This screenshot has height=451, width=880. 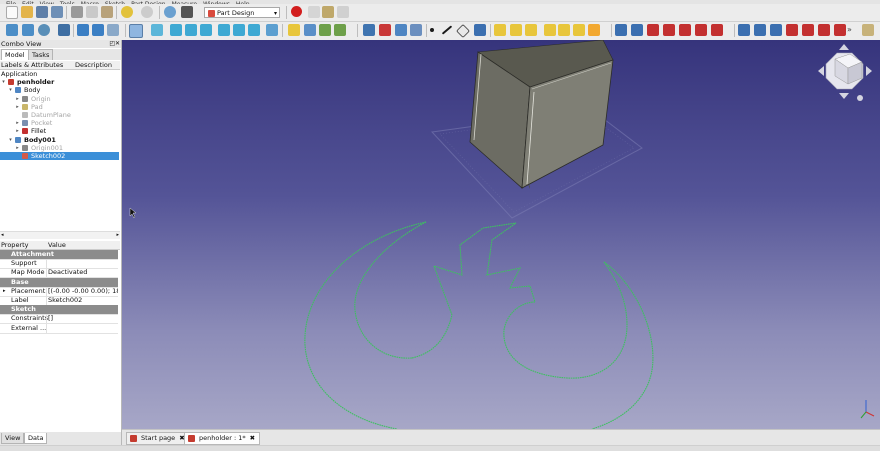 I want to click on additive-box-icon, so click(x=579, y=30).